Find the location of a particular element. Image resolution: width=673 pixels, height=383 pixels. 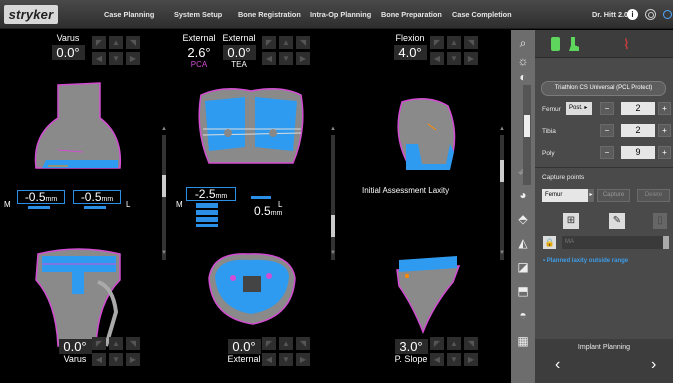

ma-input: MA is located at coordinates (614, 242).